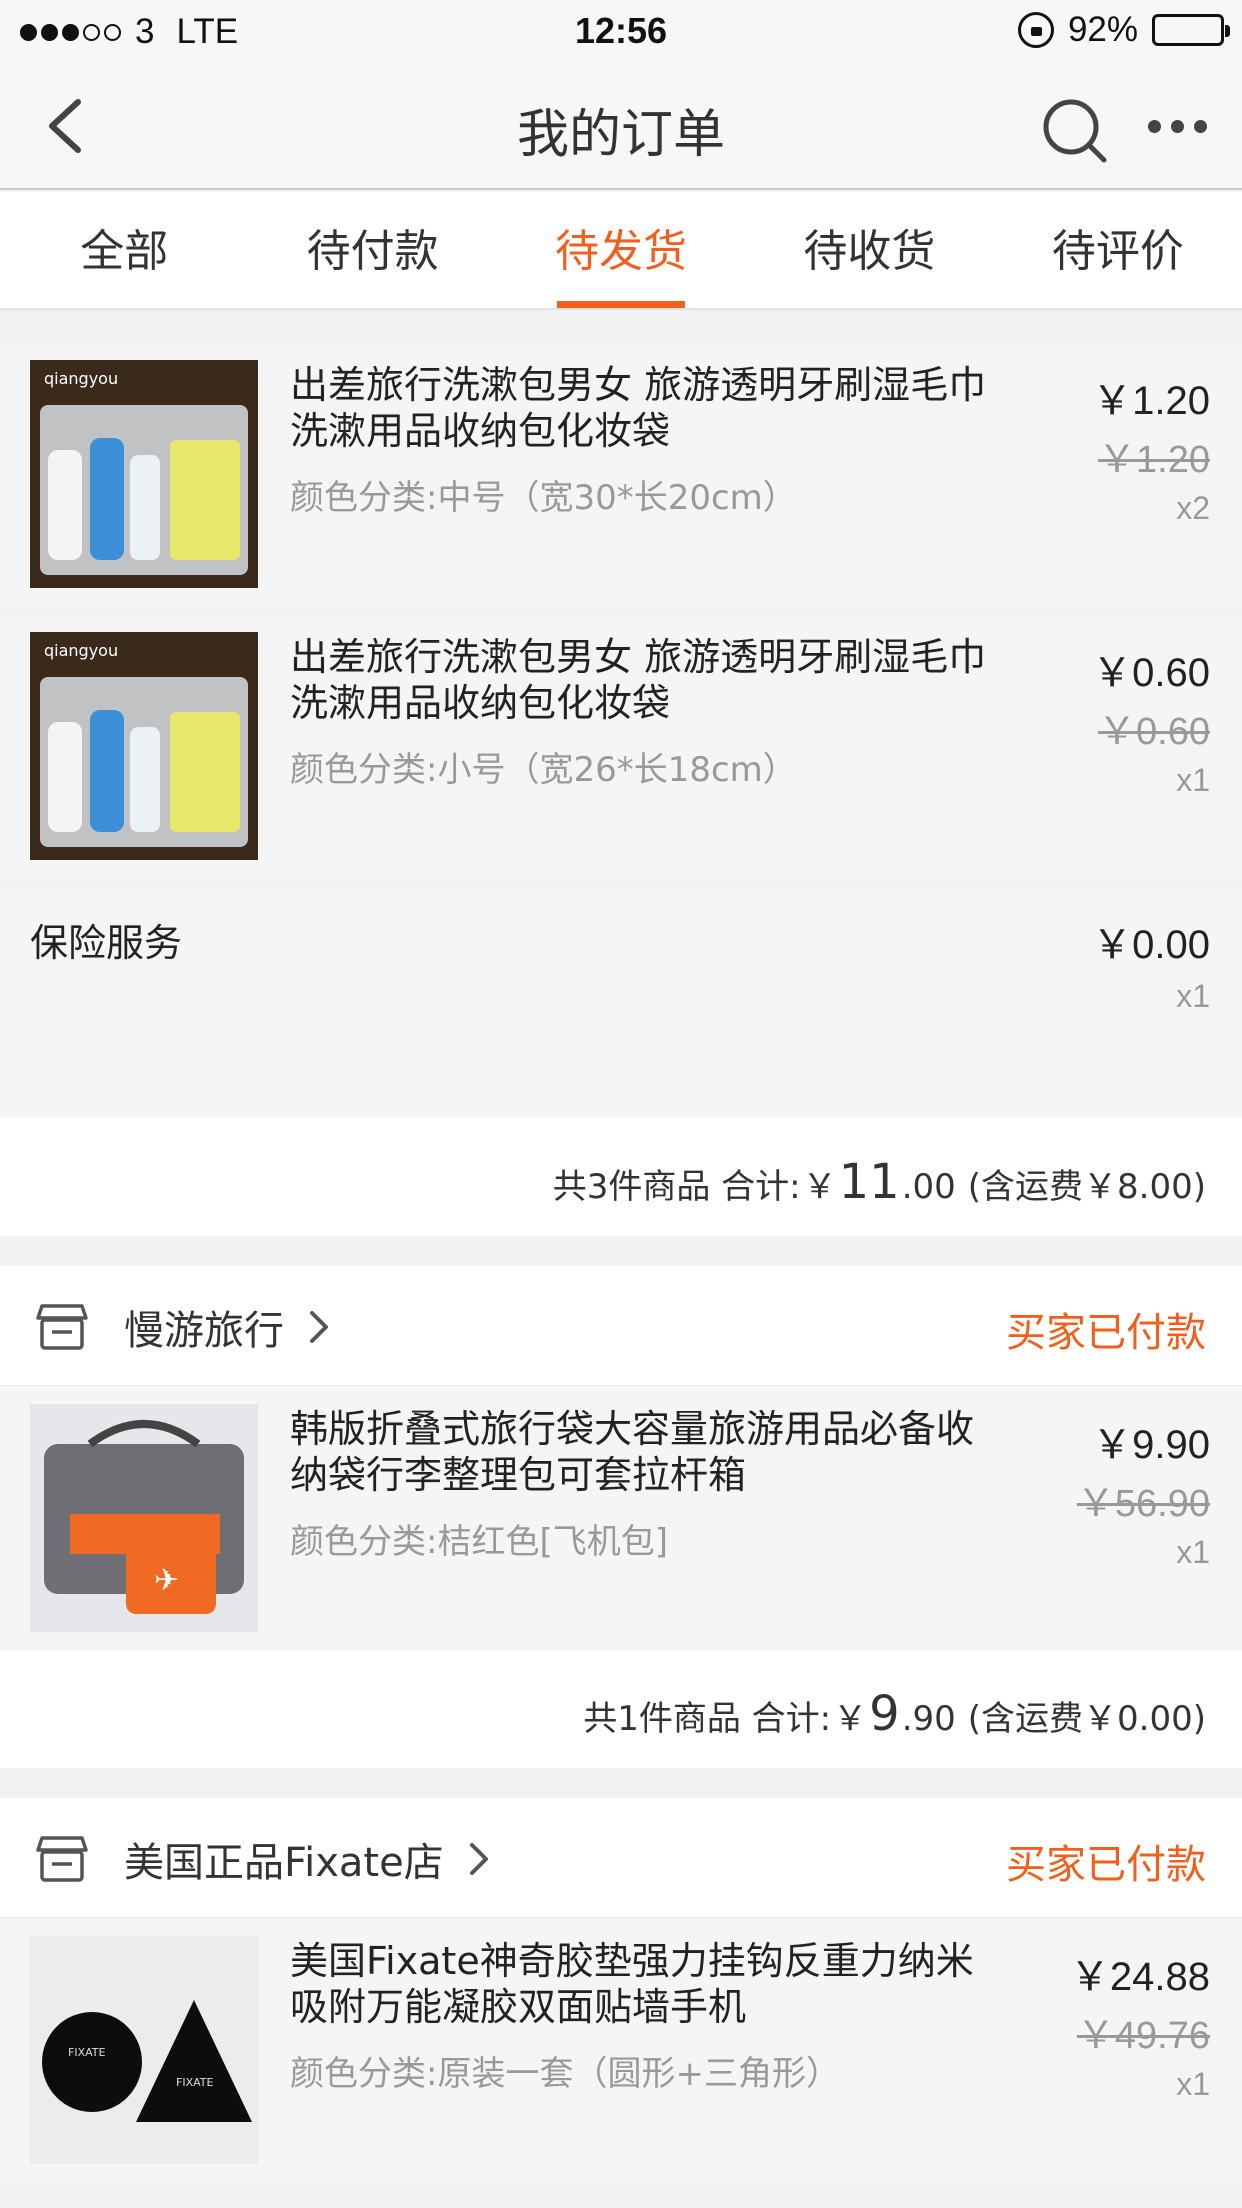  Describe the element at coordinates (640, 1452) in the screenshot. I see `product-title: 韩版折叠式旅行袋大容量旅游用品必备收纳袋行李整理包可套拉杆箱` at that location.